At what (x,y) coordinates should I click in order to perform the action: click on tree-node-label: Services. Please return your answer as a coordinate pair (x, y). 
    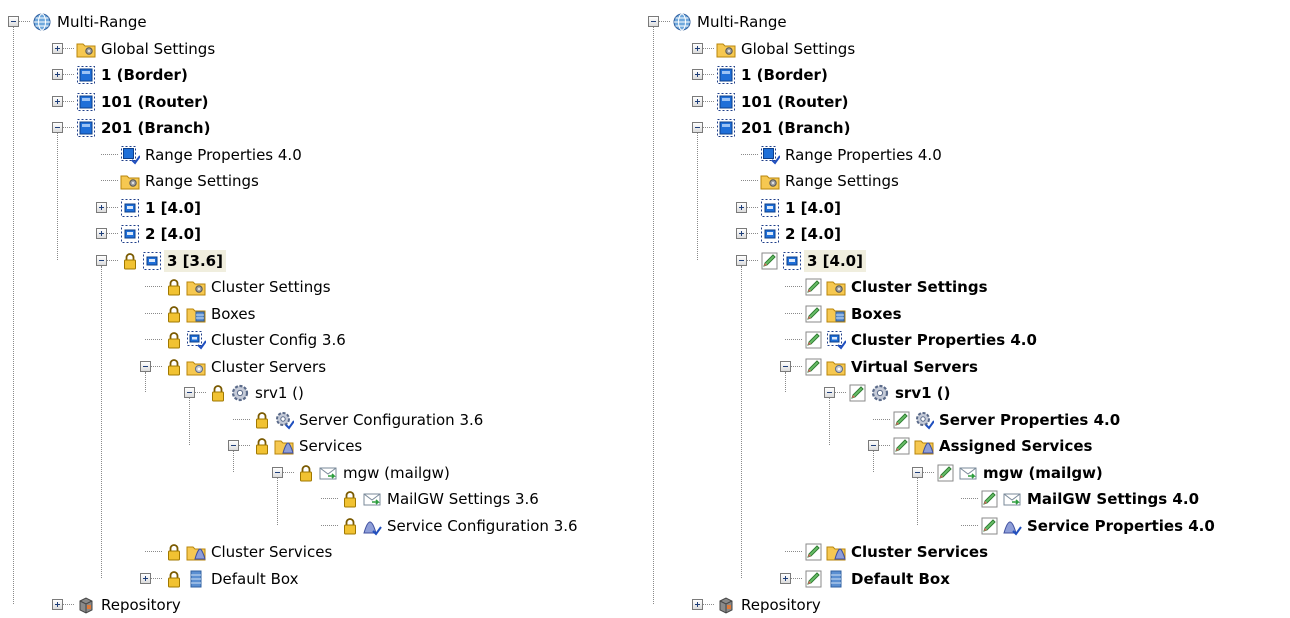
    Looking at the image, I should click on (330, 446).